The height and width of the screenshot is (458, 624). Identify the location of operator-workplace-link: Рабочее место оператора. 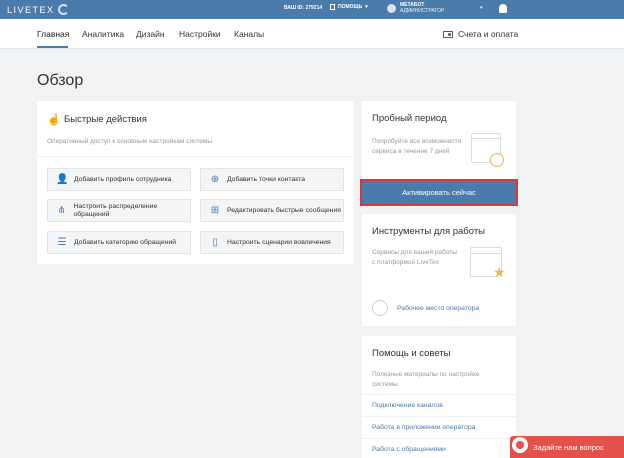
(438, 308).